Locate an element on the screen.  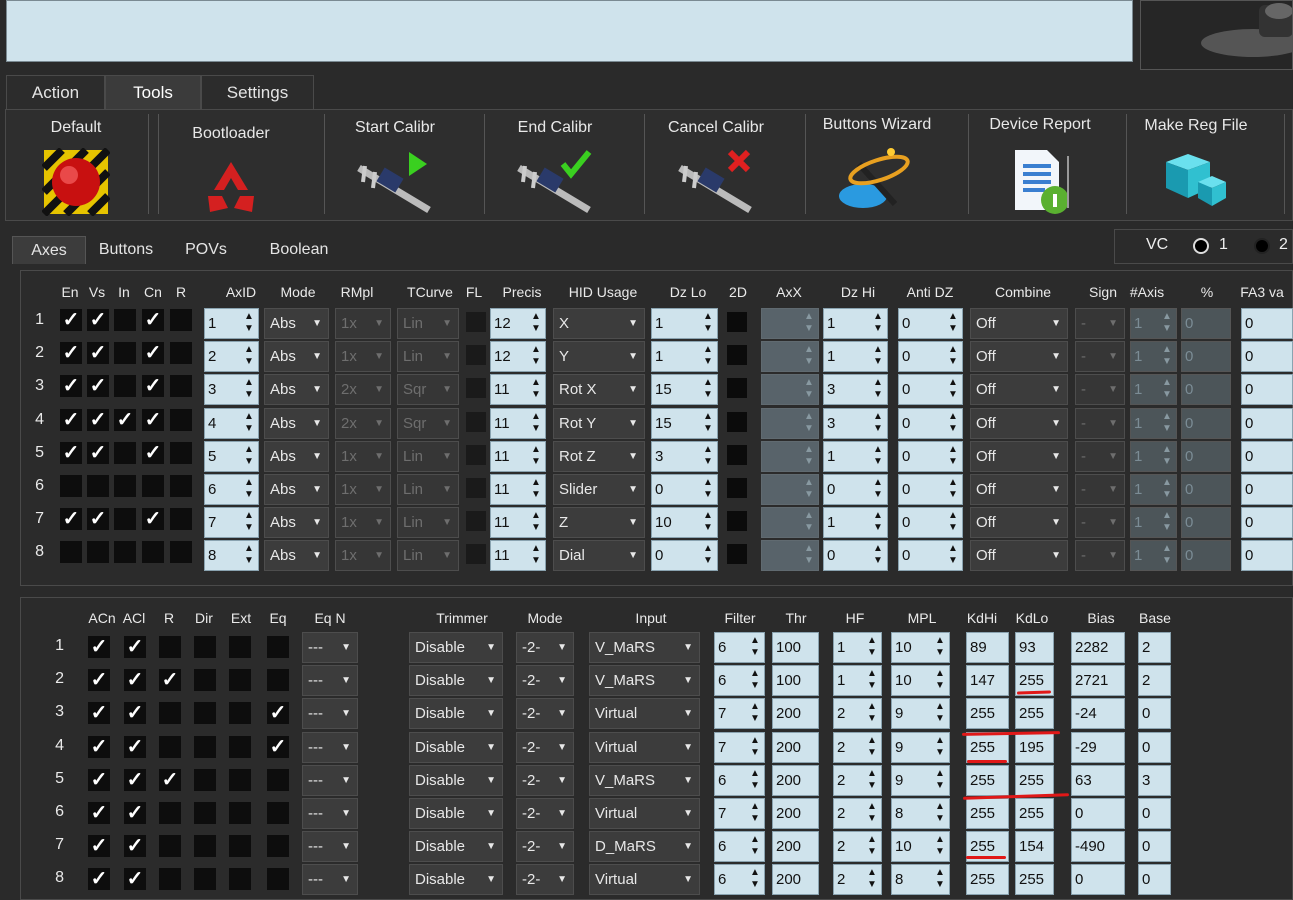
axid-spinner: 4 ▲ ▼ is located at coordinates (231, 423).